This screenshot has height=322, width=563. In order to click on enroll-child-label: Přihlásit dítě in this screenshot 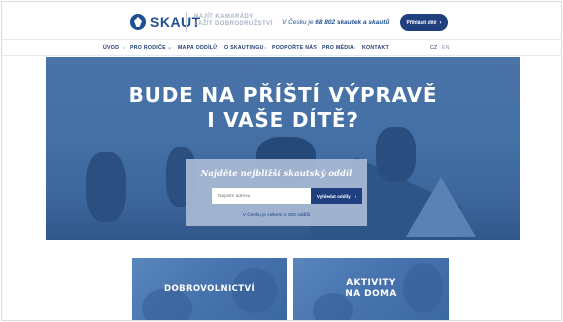, I will do `click(421, 22)`.